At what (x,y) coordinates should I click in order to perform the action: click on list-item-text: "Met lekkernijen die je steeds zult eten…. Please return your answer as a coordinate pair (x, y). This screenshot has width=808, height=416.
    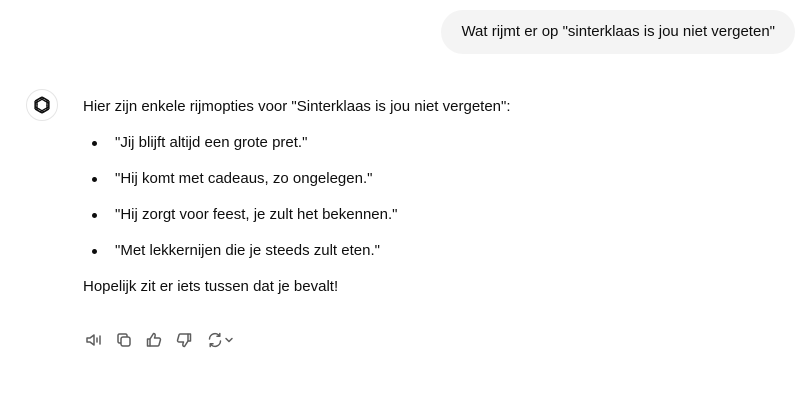
    Looking at the image, I should click on (247, 250).